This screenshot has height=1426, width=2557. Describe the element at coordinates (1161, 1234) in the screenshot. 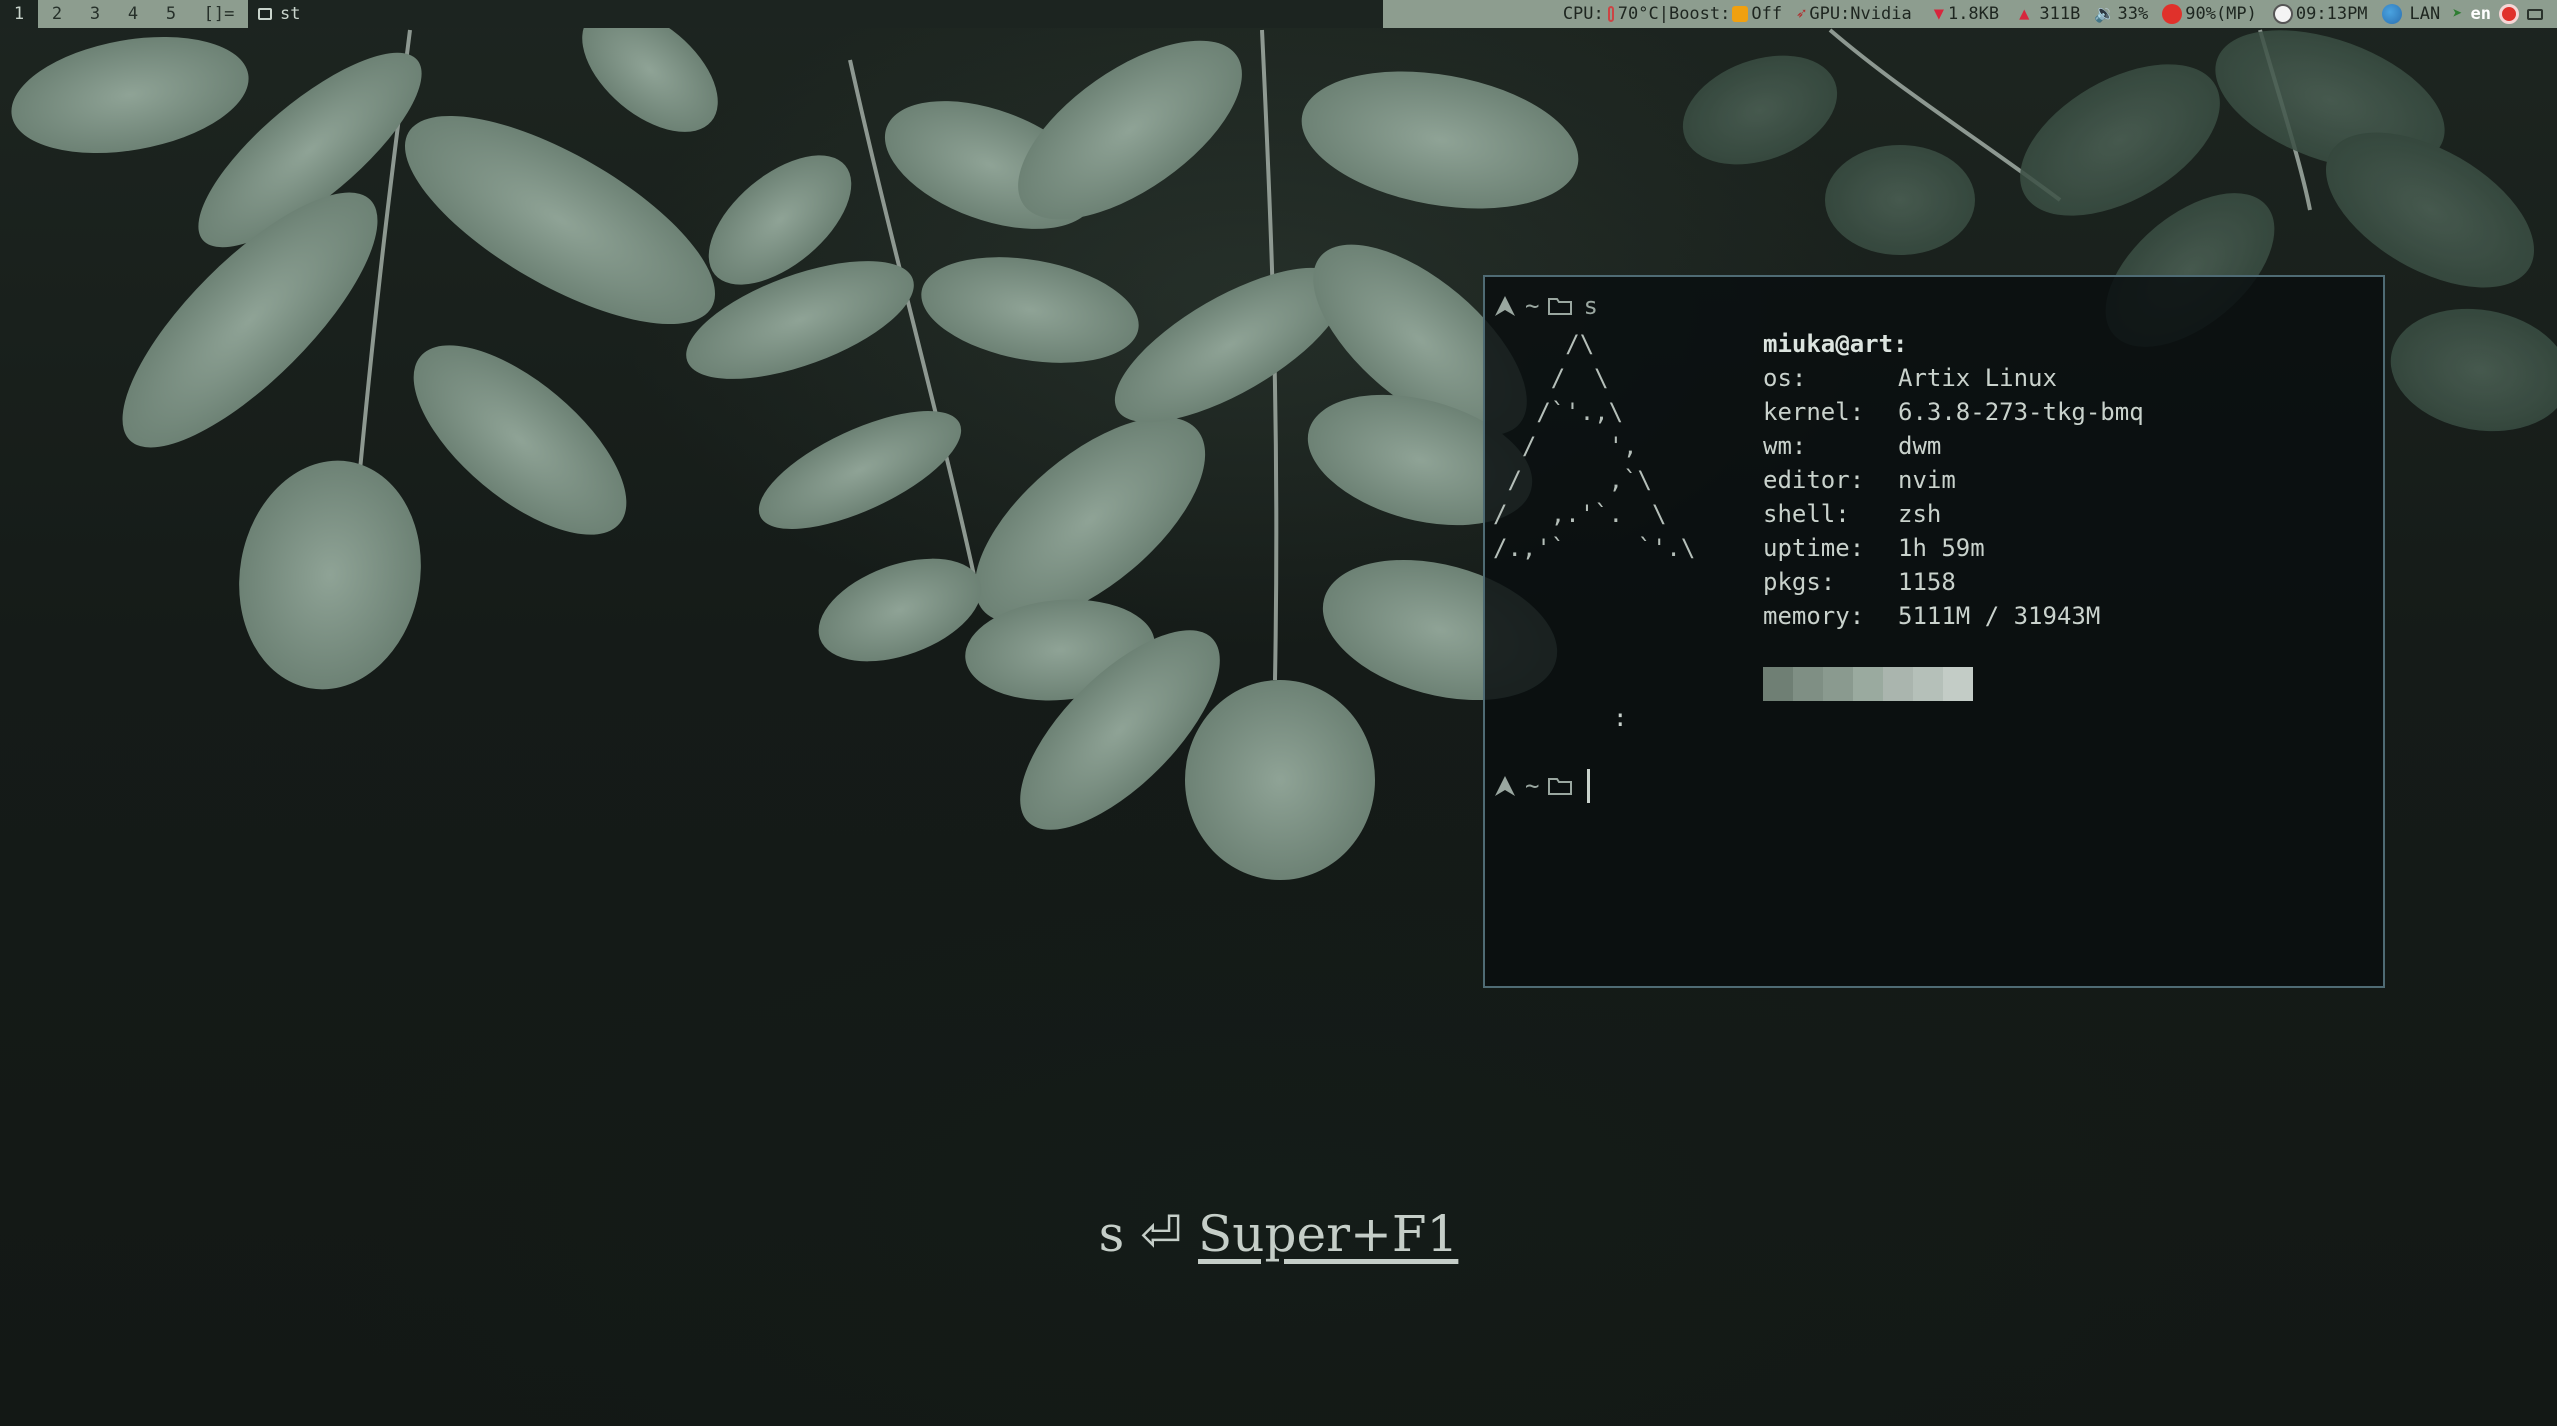

I see `enter-icon: ⏎` at that location.